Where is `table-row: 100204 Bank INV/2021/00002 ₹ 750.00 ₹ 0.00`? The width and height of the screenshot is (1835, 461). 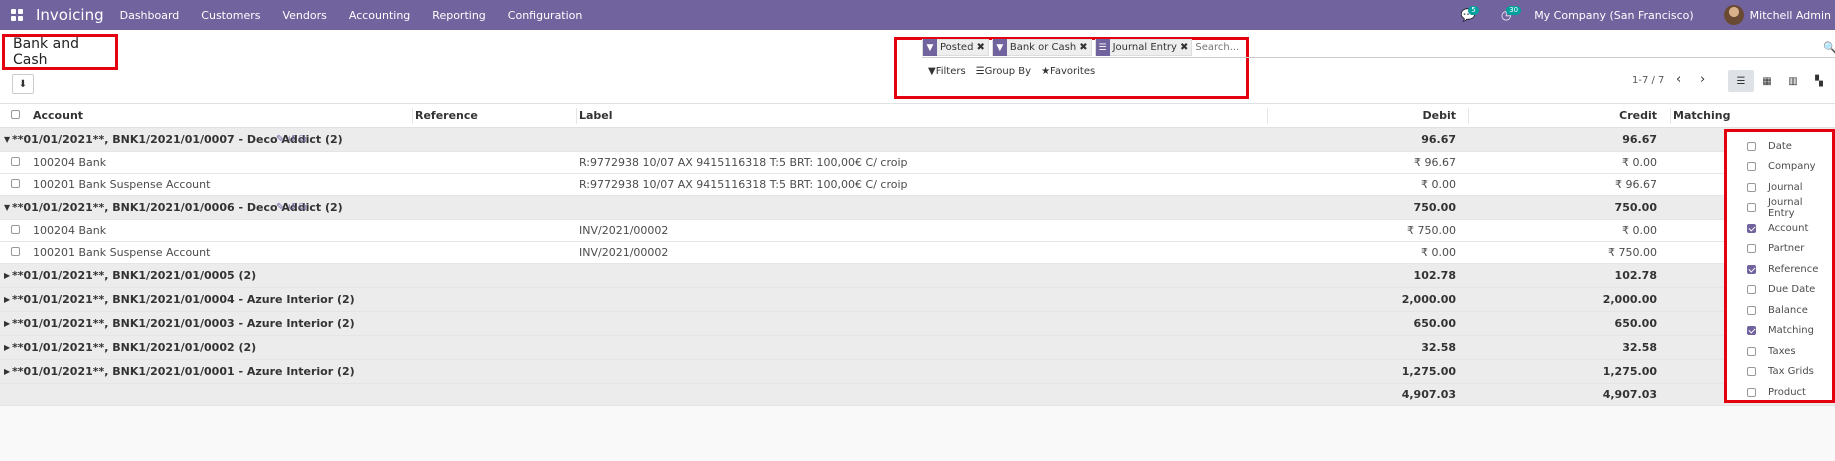 table-row: 100204 Bank INV/2021/00002 ₹ 750.00 ₹ 0.00 is located at coordinates (917, 231).